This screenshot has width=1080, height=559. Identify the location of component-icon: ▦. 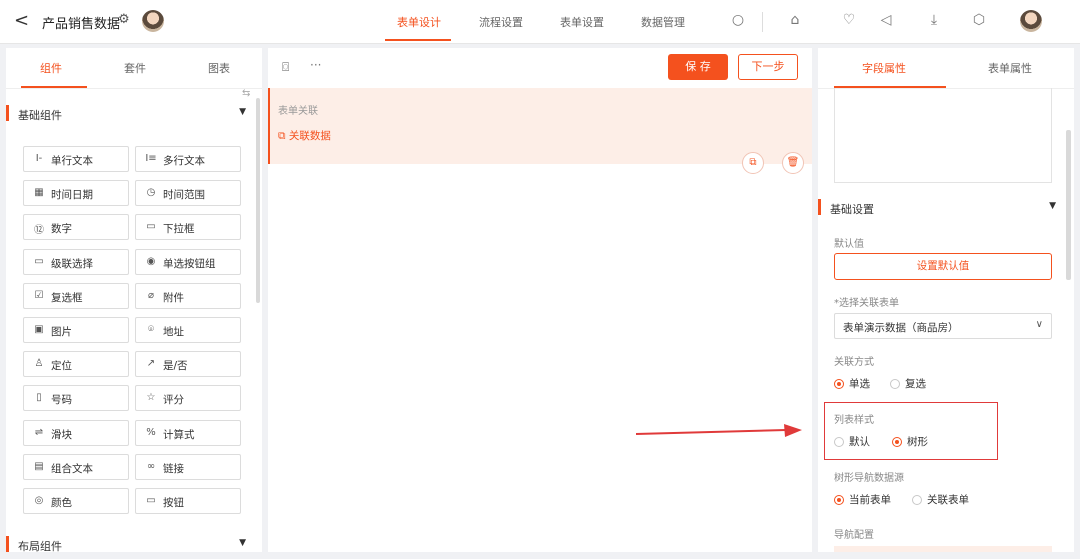
(39, 193).